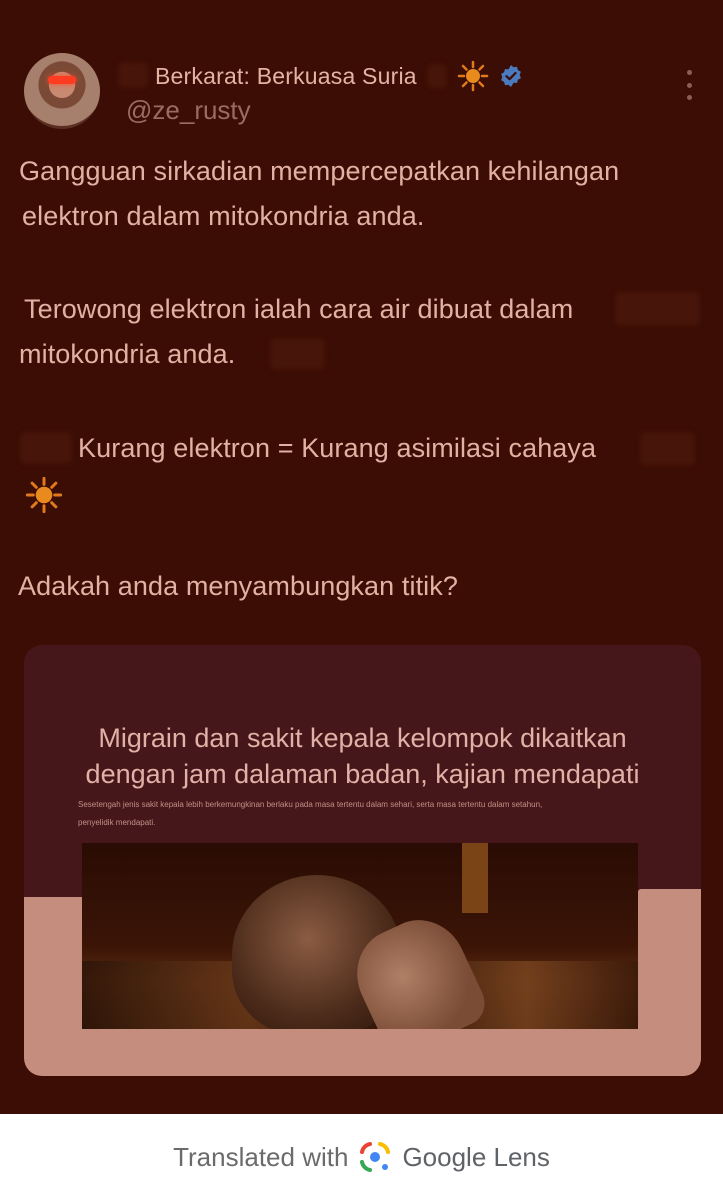  What do you see at coordinates (669, 982) in the screenshot?
I see `card-background-right` at bounding box center [669, 982].